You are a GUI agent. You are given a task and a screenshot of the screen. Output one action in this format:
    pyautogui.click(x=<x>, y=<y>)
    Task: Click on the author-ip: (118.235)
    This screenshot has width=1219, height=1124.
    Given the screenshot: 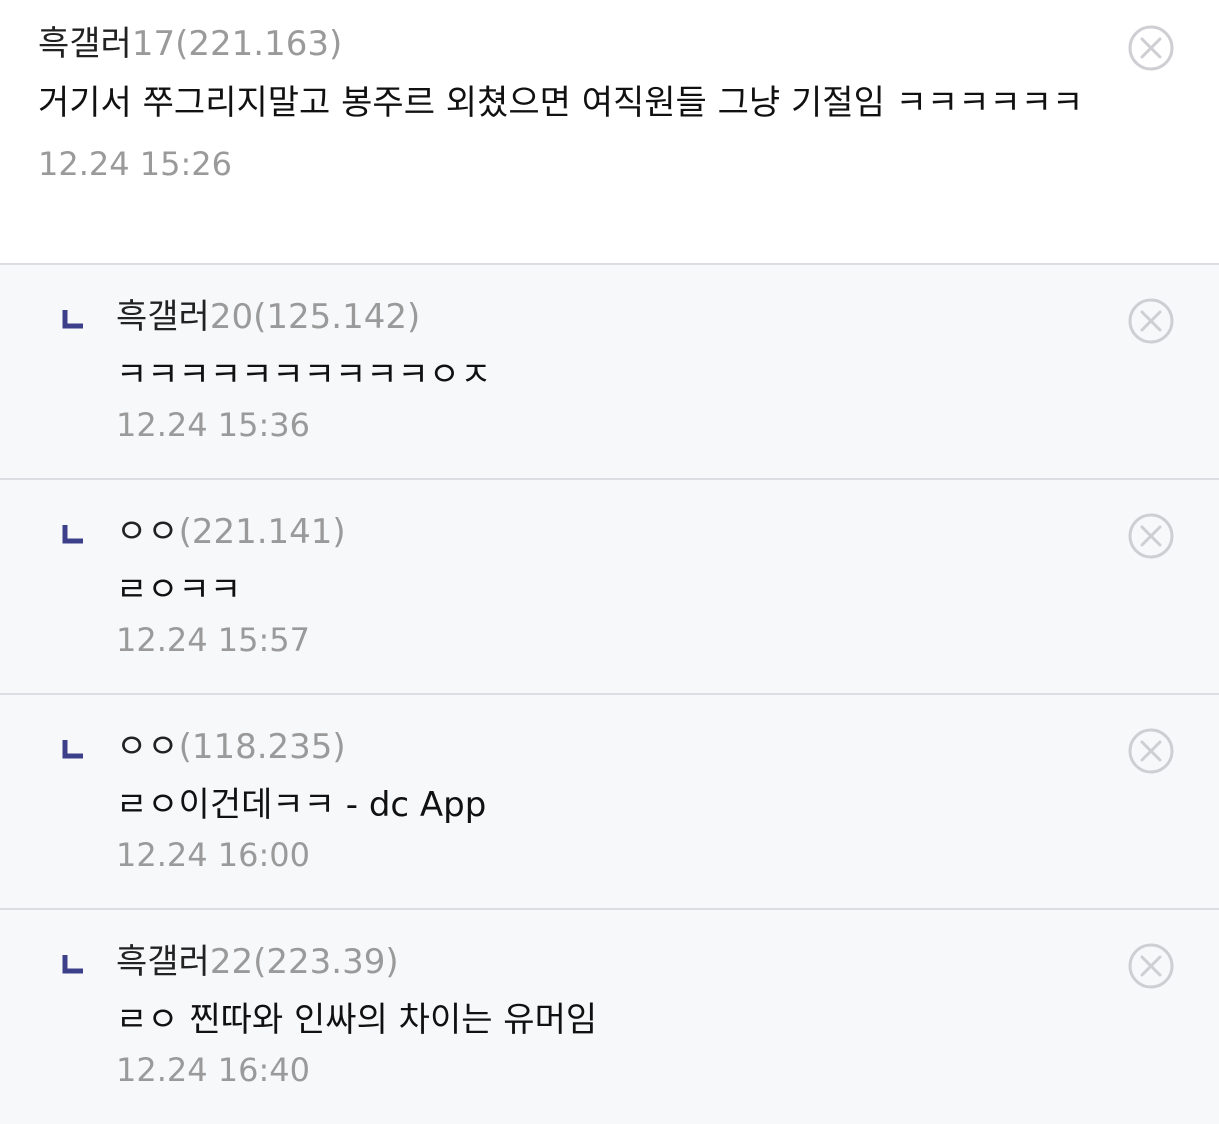 What is the action you would take?
    pyautogui.click(x=262, y=747)
    